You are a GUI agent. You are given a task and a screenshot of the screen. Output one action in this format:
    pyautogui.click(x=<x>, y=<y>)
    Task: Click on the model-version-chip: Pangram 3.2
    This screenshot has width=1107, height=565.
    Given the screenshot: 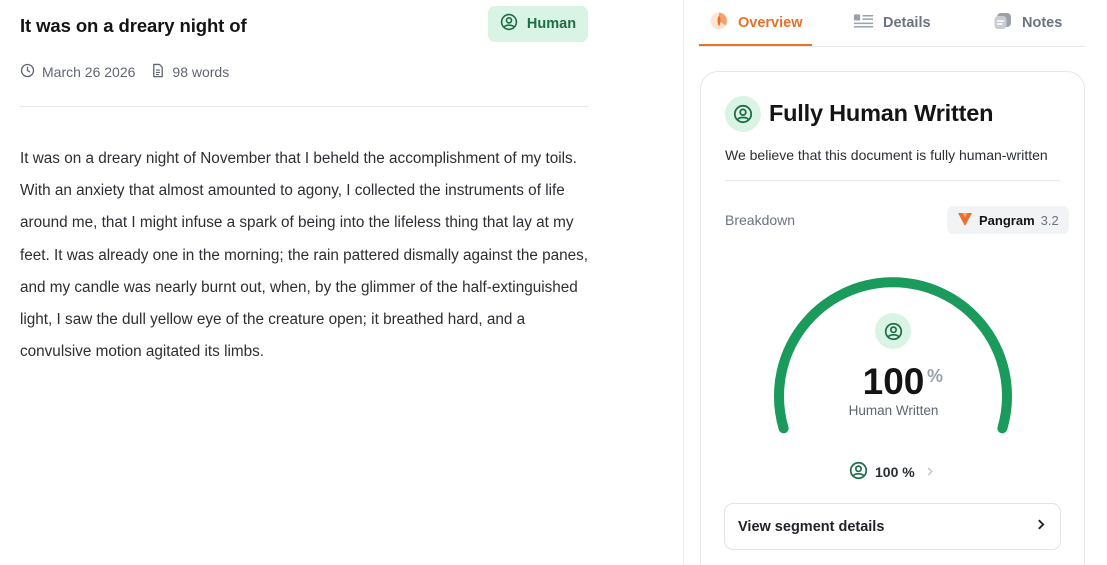 What is the action you would take?
    pyautogui.click(x=1008, y=220)
    